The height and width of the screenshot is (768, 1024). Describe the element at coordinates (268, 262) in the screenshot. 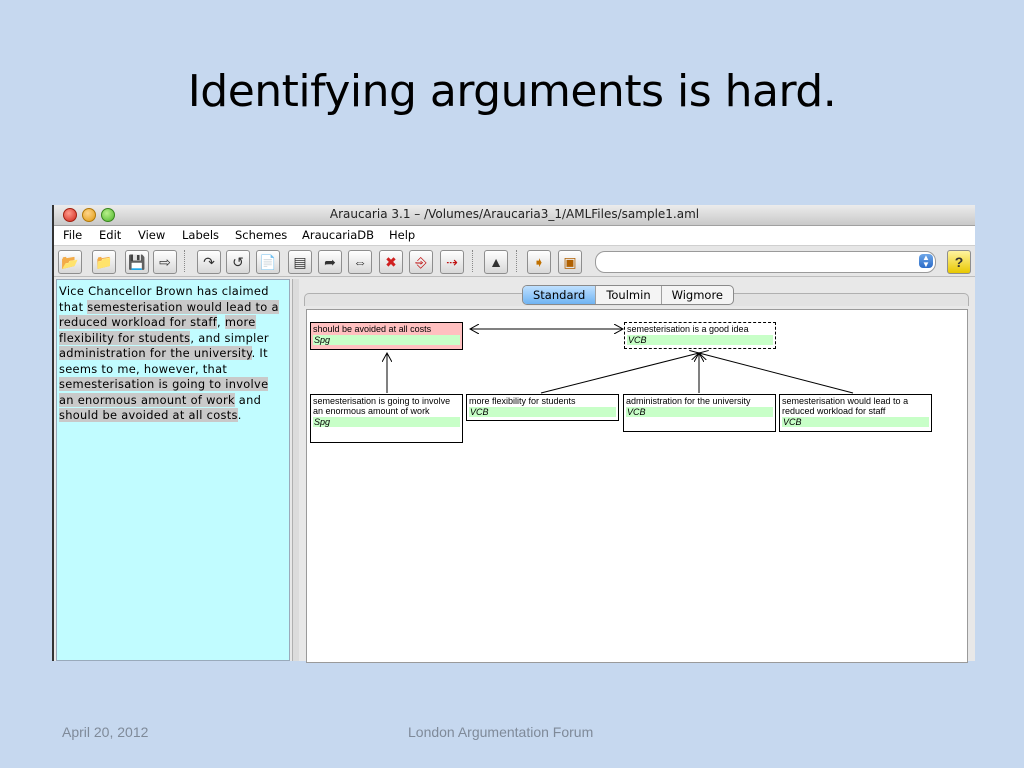

I see `new-document-icon: 📄` at that location.